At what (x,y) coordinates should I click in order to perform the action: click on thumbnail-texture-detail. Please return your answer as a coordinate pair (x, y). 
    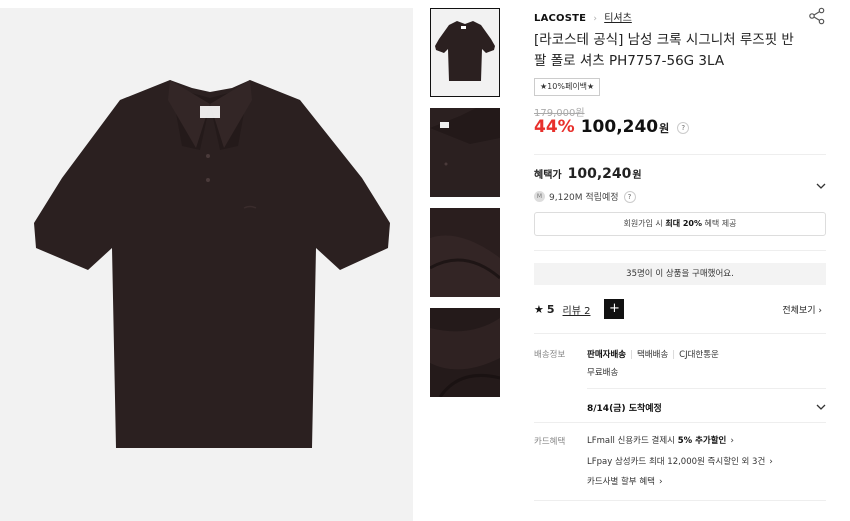
    Looking at the image, I should click on (465, 352).